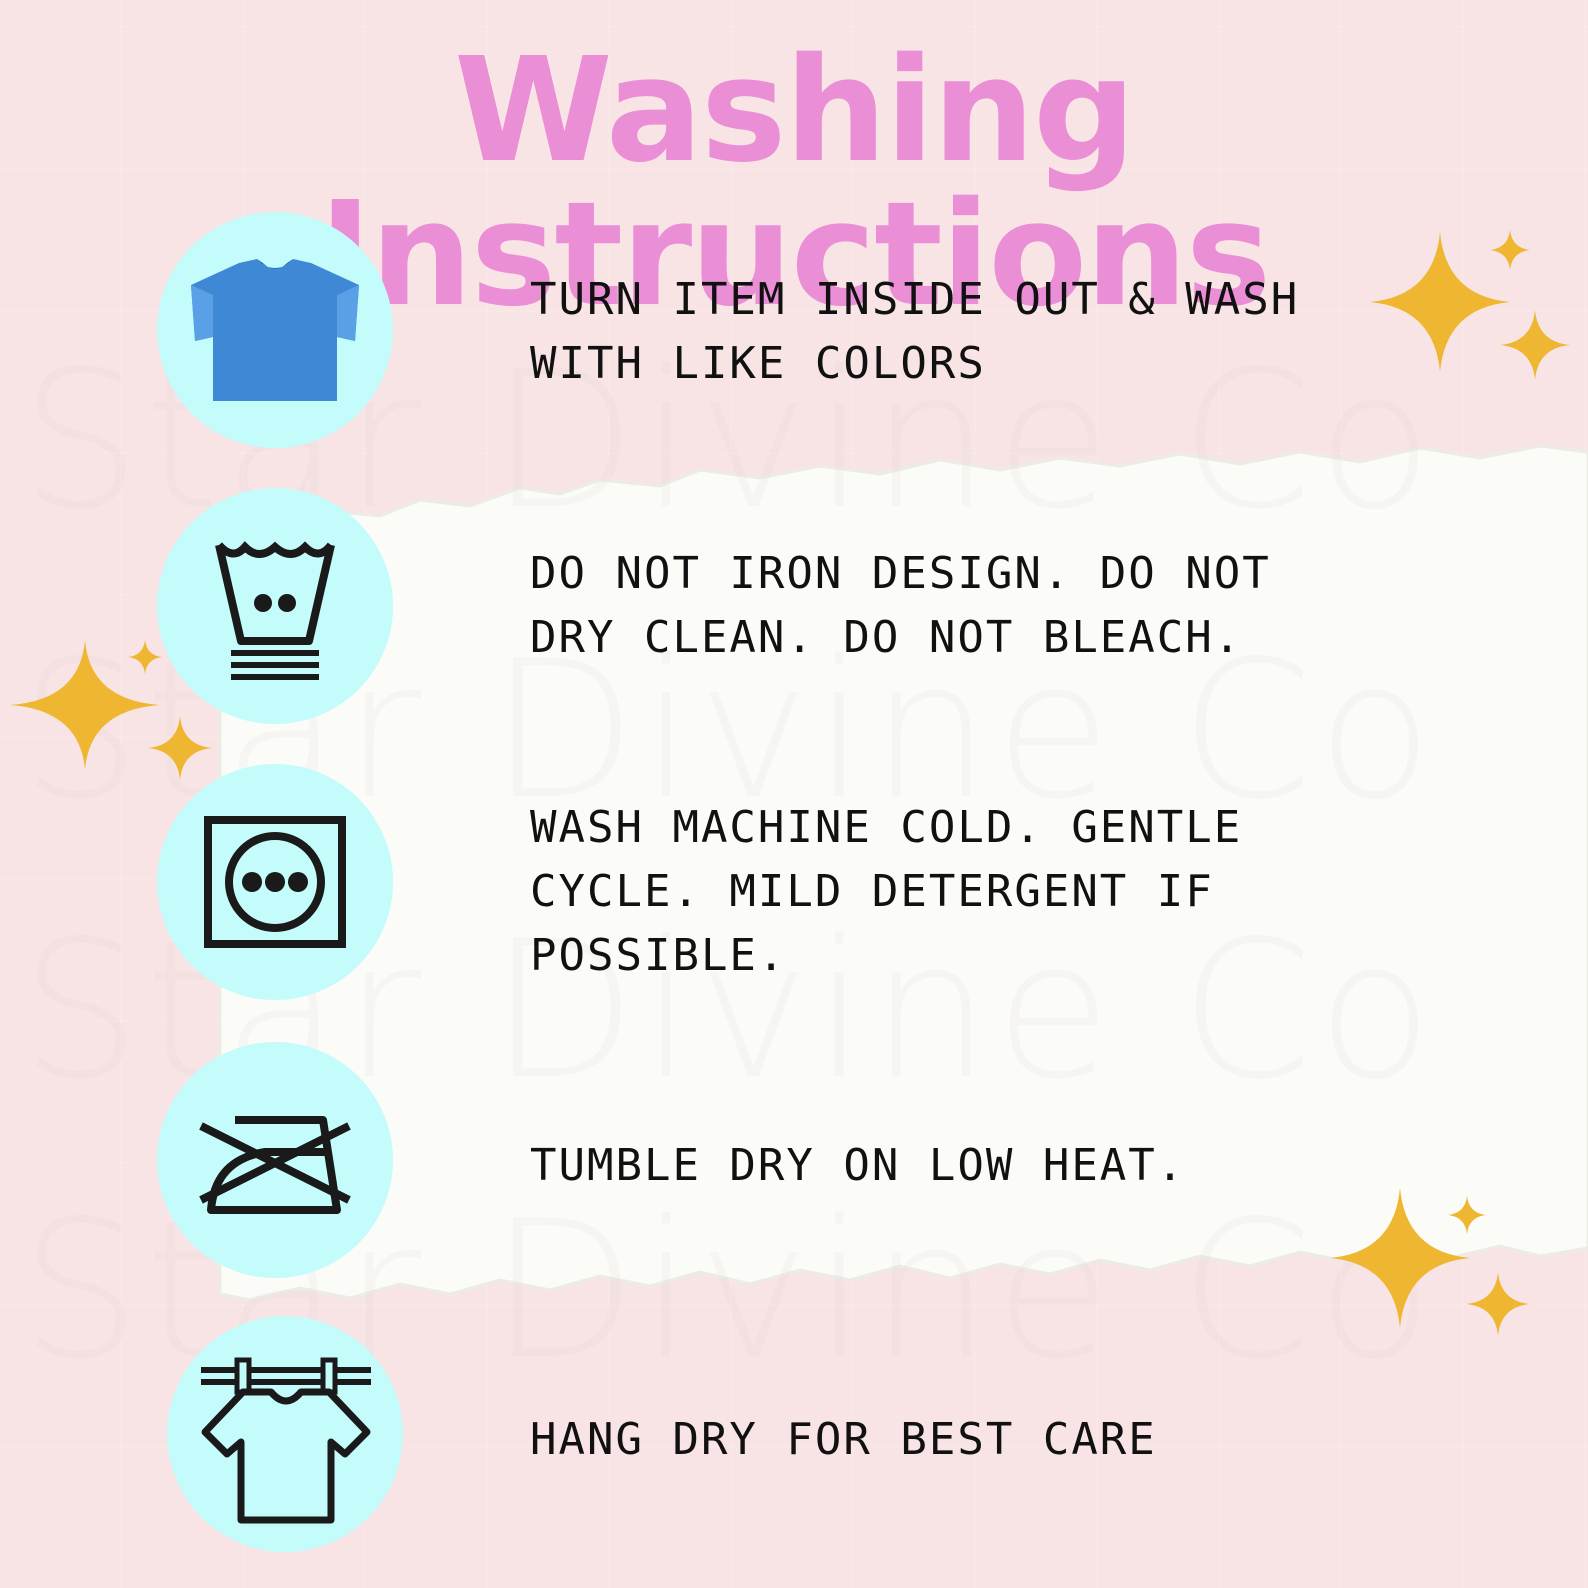 The image size is (1588, 1588). What do you see at coordinates (275, 610) in the screenshot?
I see `wash-basin-cold-gentle-icon` at bounding box center [275, 610].